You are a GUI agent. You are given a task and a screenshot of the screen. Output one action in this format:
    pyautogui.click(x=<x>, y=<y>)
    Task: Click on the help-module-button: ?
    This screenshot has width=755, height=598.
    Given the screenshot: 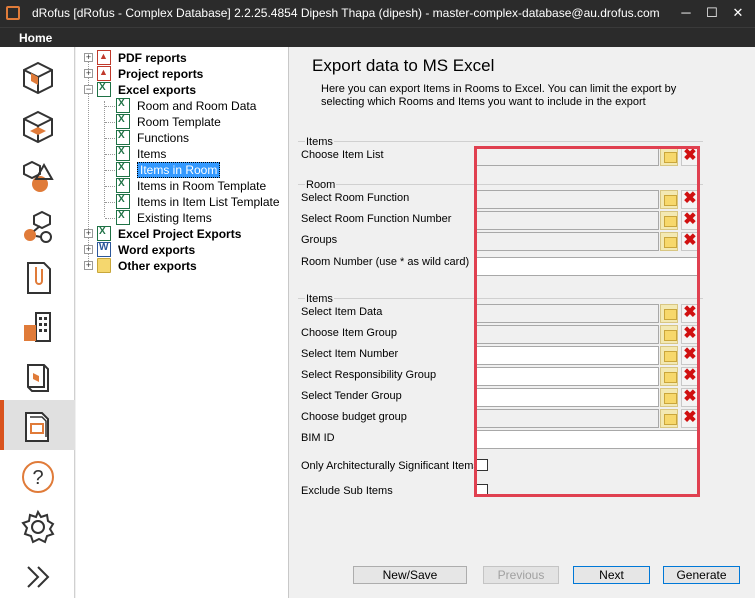 What is the action you would take?
    pyautogui.click(x=37, y=475)
    